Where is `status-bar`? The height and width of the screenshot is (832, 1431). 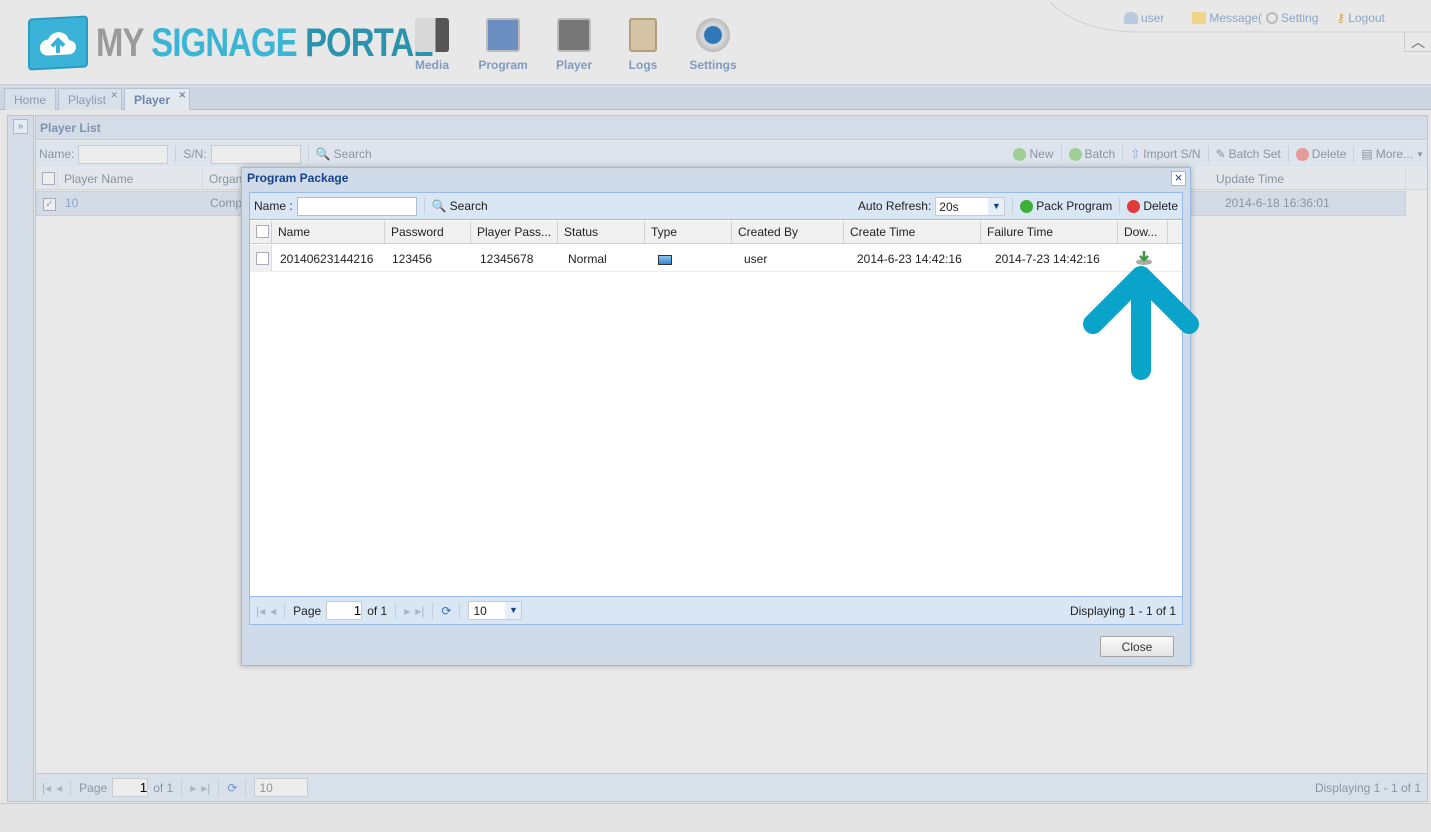 status-bar is located at coordinates (715, 817).